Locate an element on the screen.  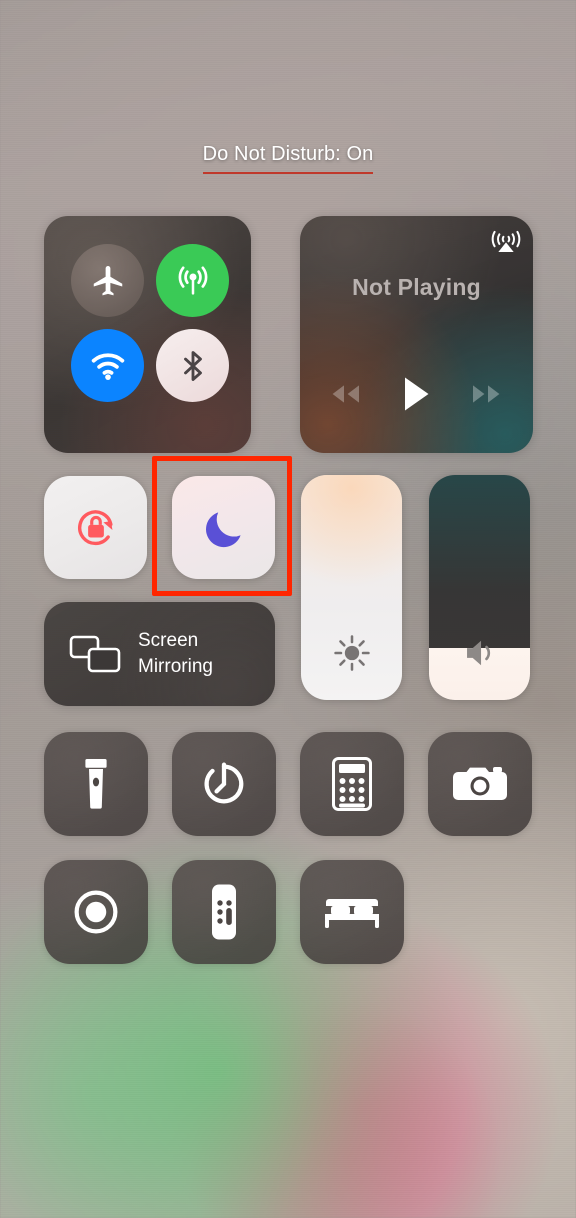
camera-icon is located at coordinates (480, 783).